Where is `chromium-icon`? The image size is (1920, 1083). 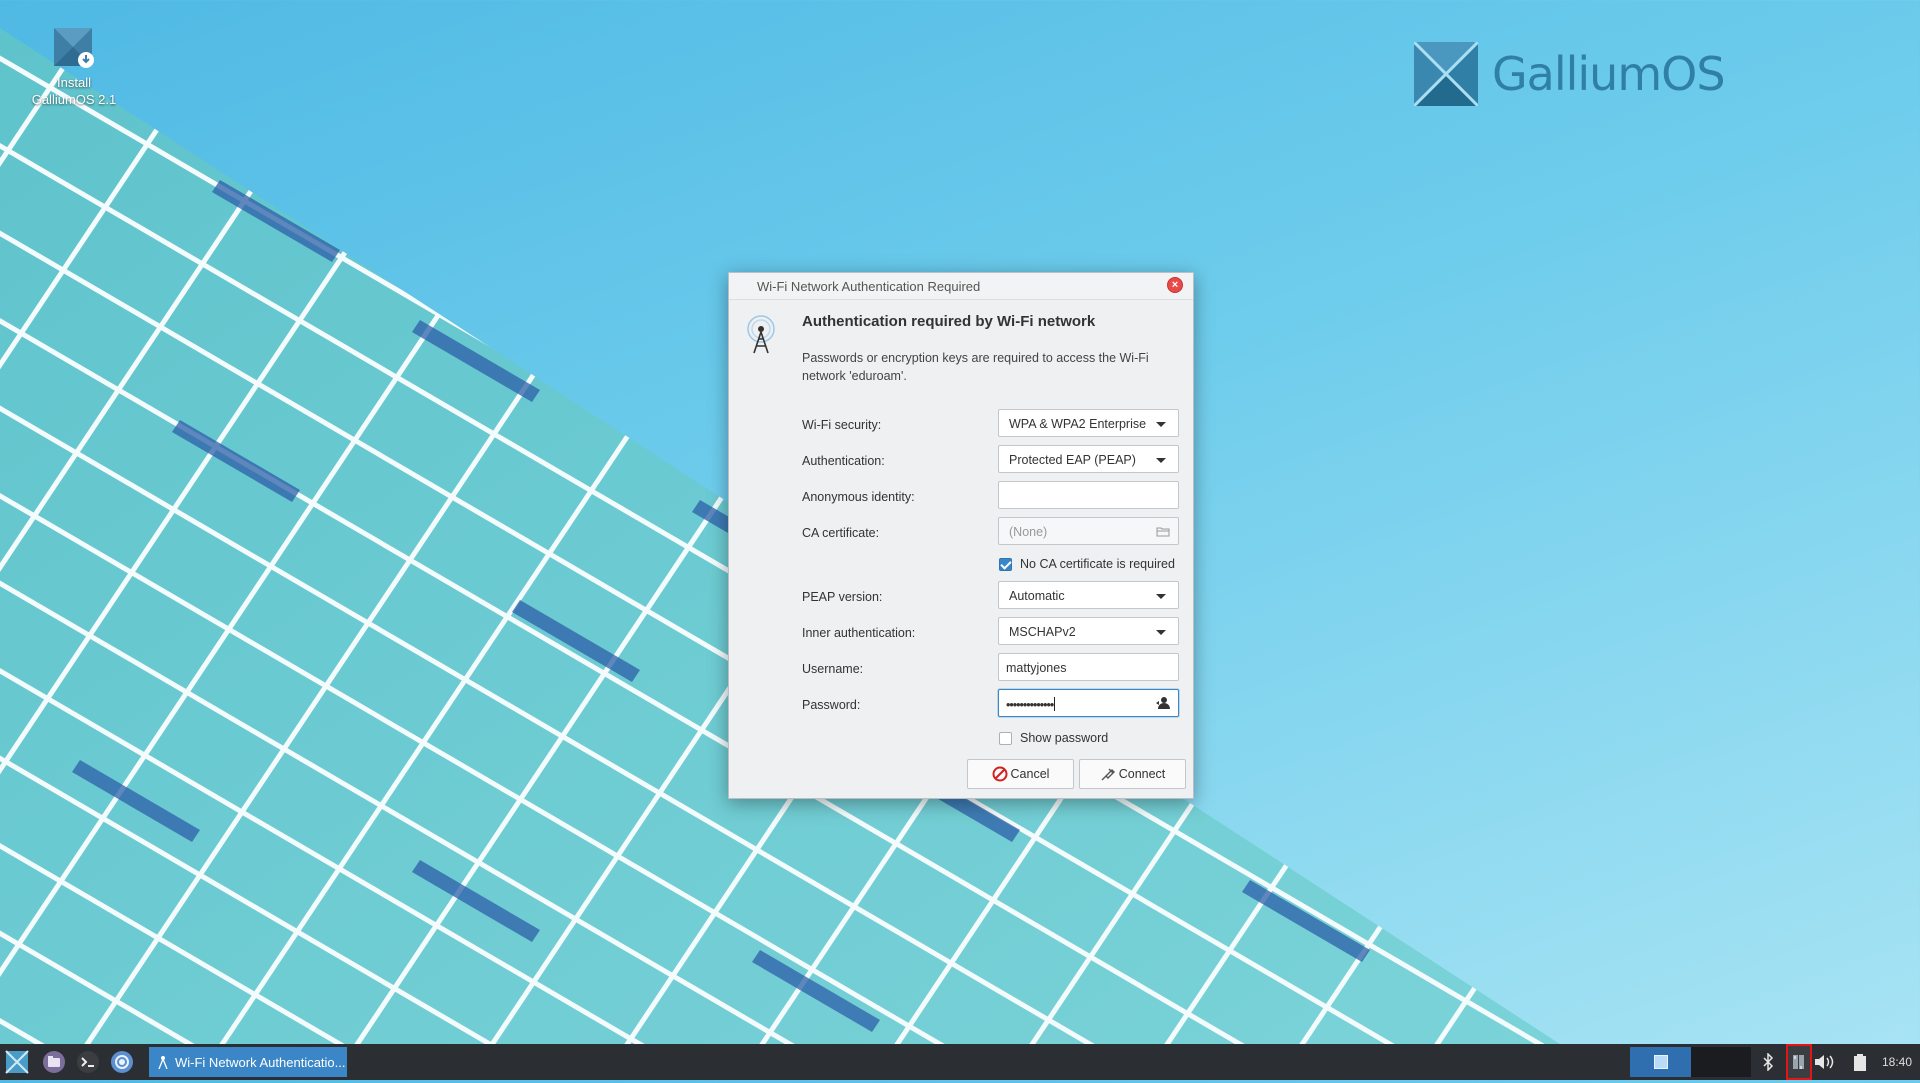
chromium-icon is located at coordinates (122, 1062).